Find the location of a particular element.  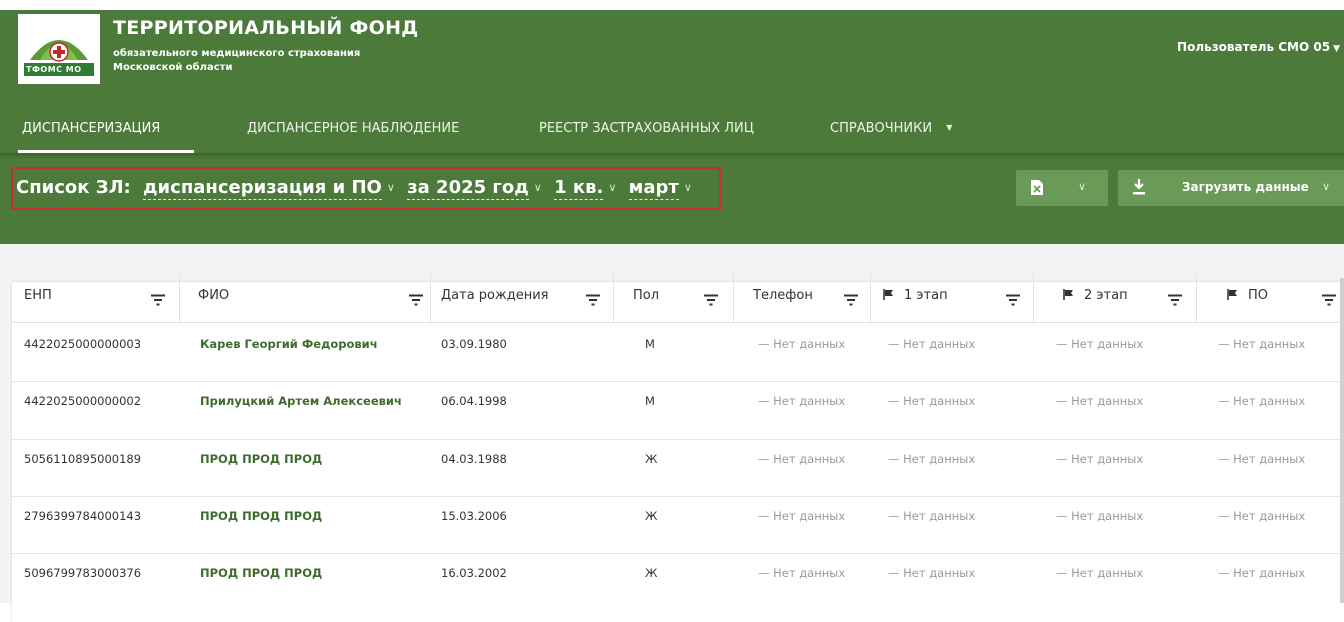

cell-enp: 5056110895000189 is located at coordinates (83, 459).